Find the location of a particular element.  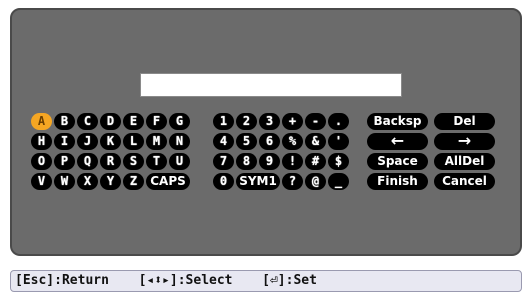

finish-key: Finish is located at coordinates (397, 181).